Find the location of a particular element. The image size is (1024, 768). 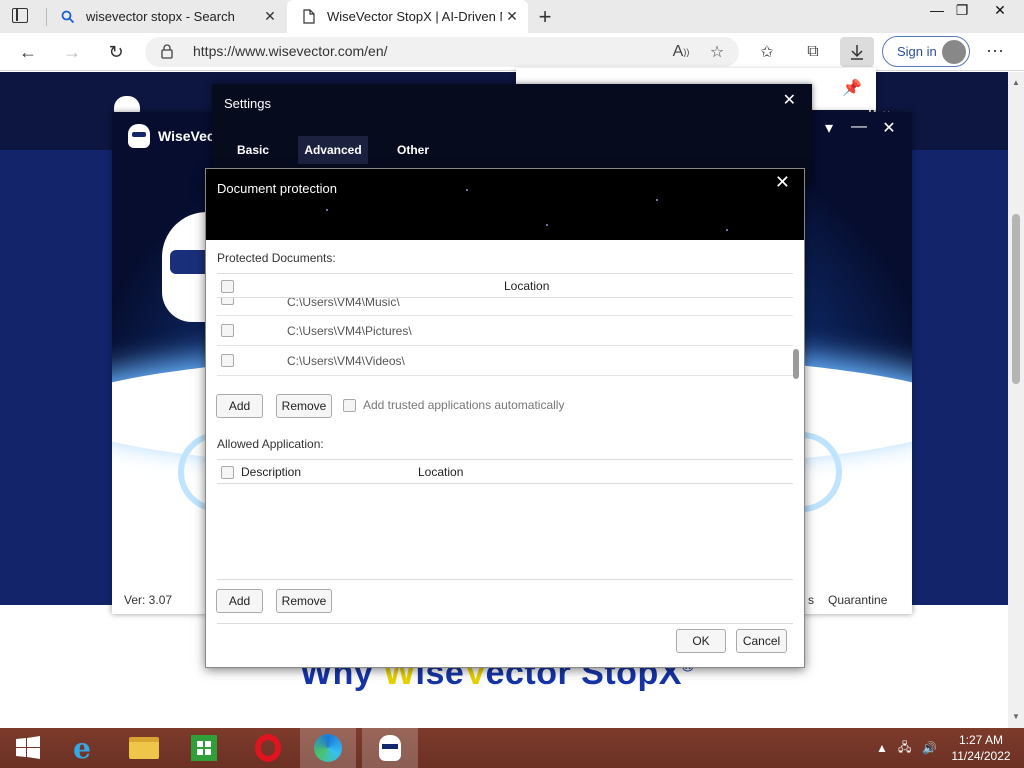

tab-label: wisevector stopx - Search is located at coordinates (160, 16).